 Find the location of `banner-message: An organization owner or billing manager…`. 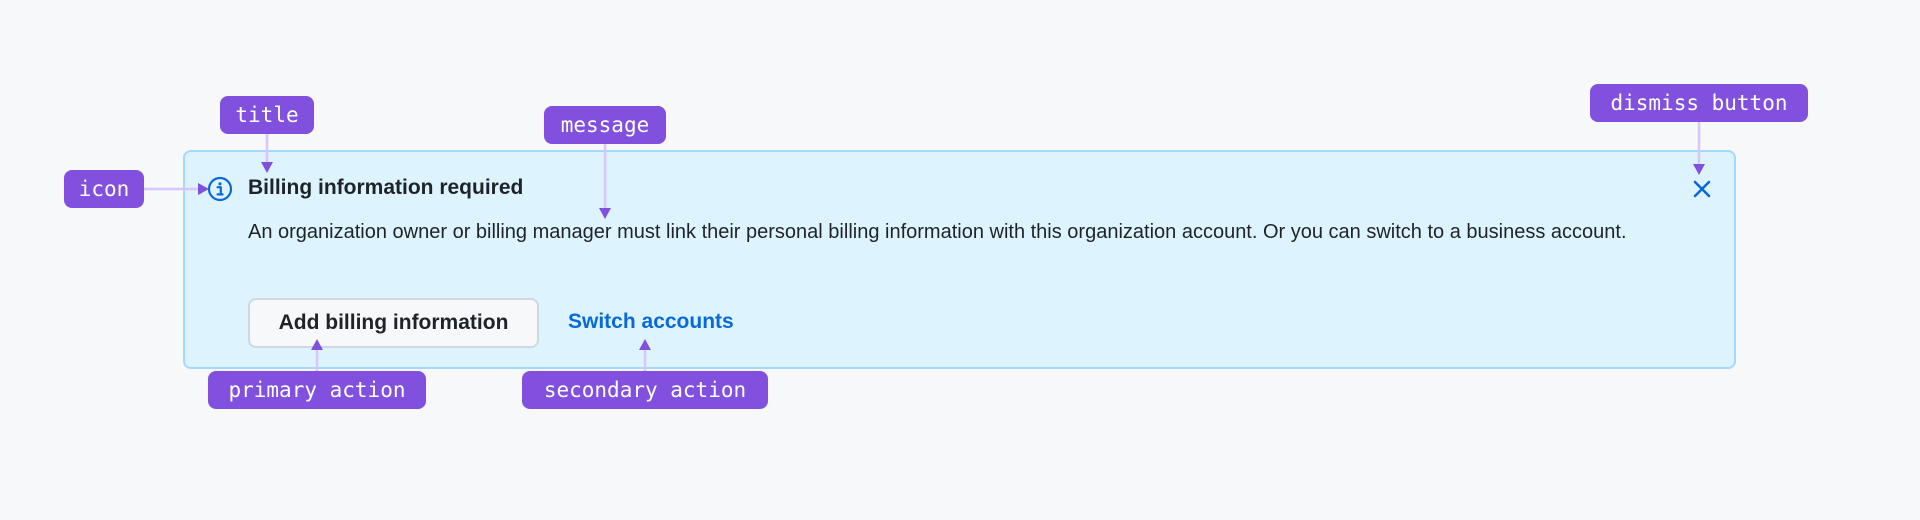

banner-message: An organization owner or billing manager… is located at coordinates (937, 232).